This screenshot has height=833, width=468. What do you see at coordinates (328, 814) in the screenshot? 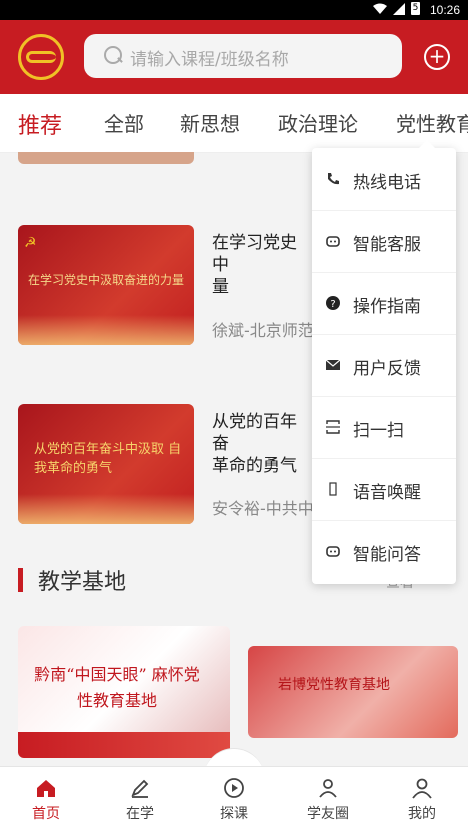
I see `nav-friends-label: 学友圈` at bounding box center [328, 814].